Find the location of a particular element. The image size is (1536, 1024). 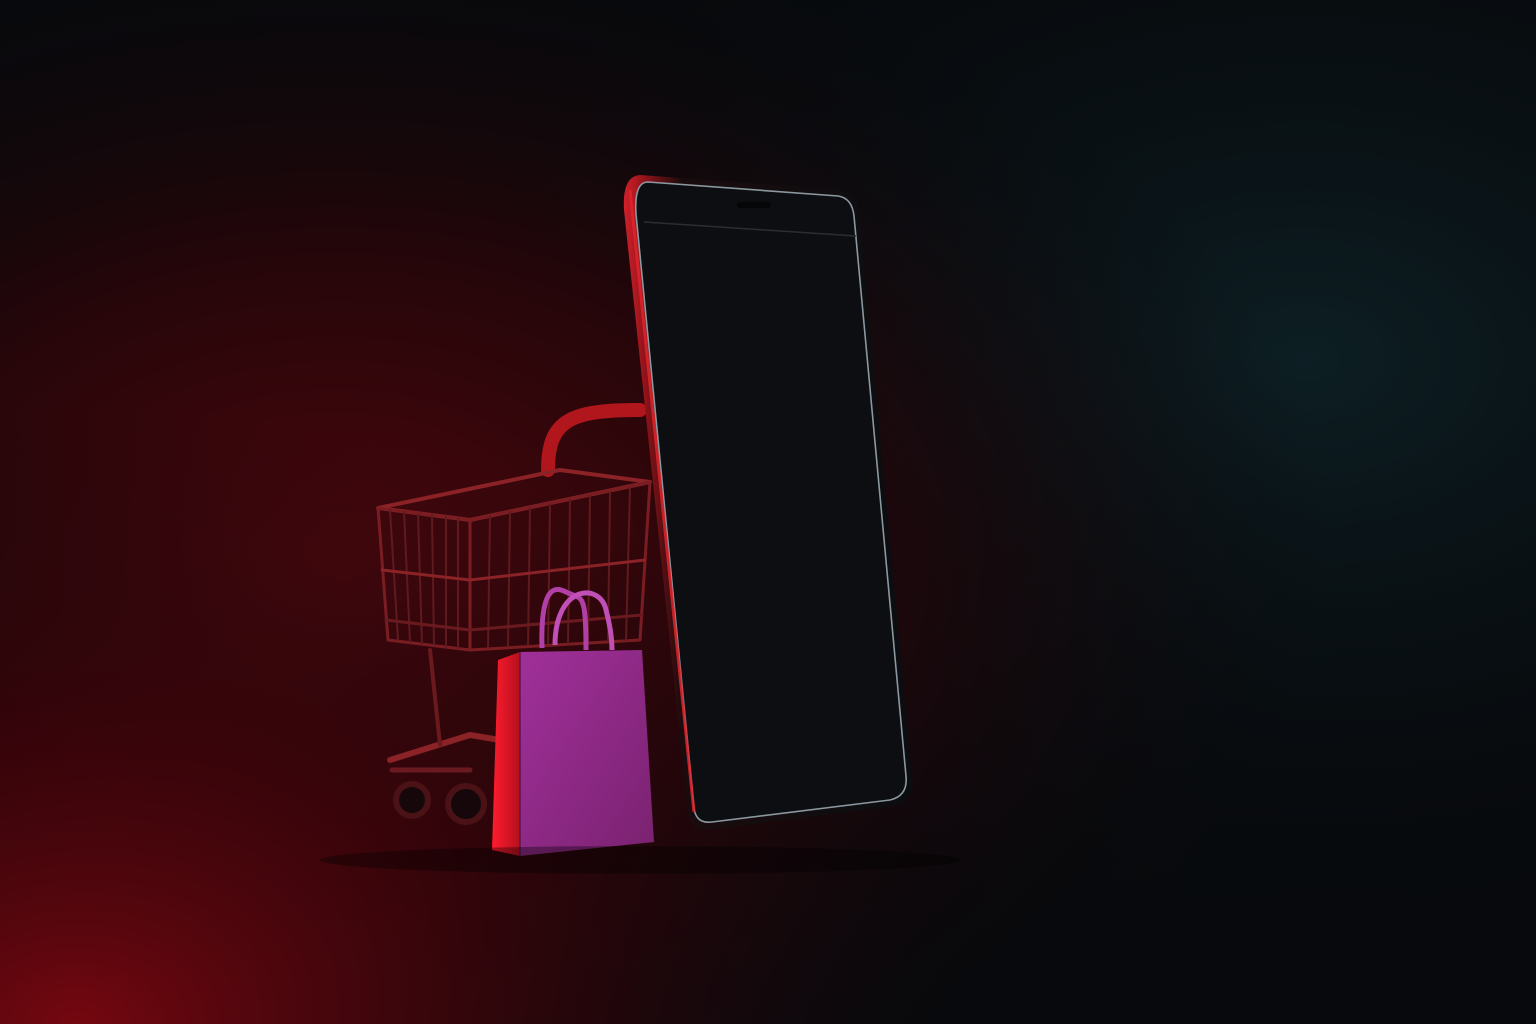

cart-wheel-right is located at coordinates (466, 804).